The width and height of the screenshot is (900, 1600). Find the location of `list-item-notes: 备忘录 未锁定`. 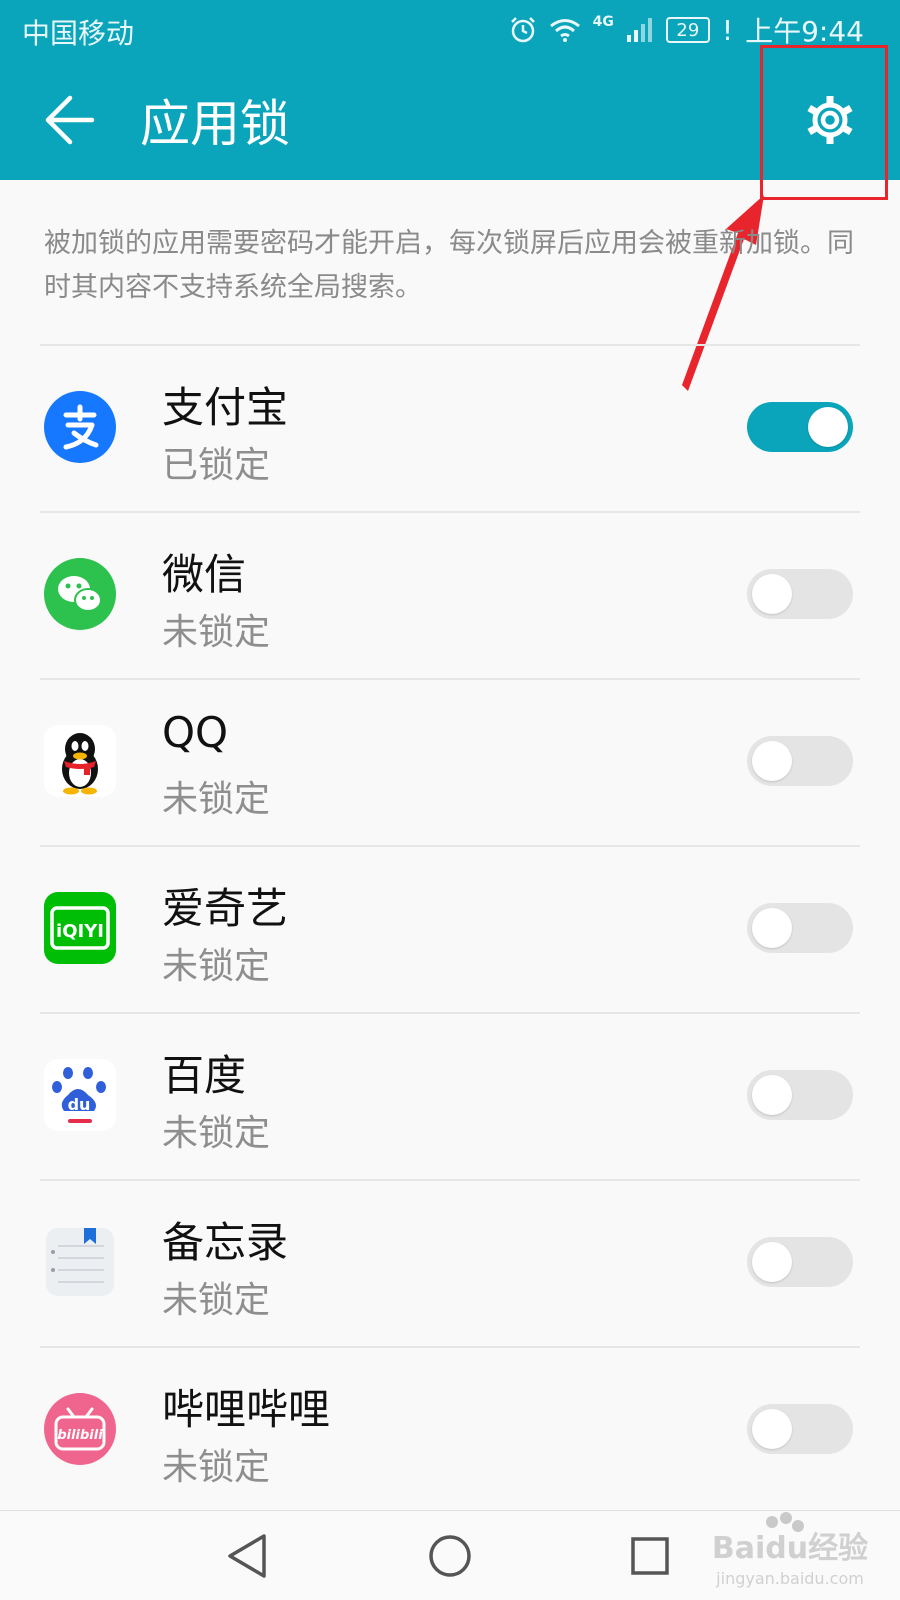

list-item-notes: 备忘录 未锁定 is located at coordinates (450, 1262).